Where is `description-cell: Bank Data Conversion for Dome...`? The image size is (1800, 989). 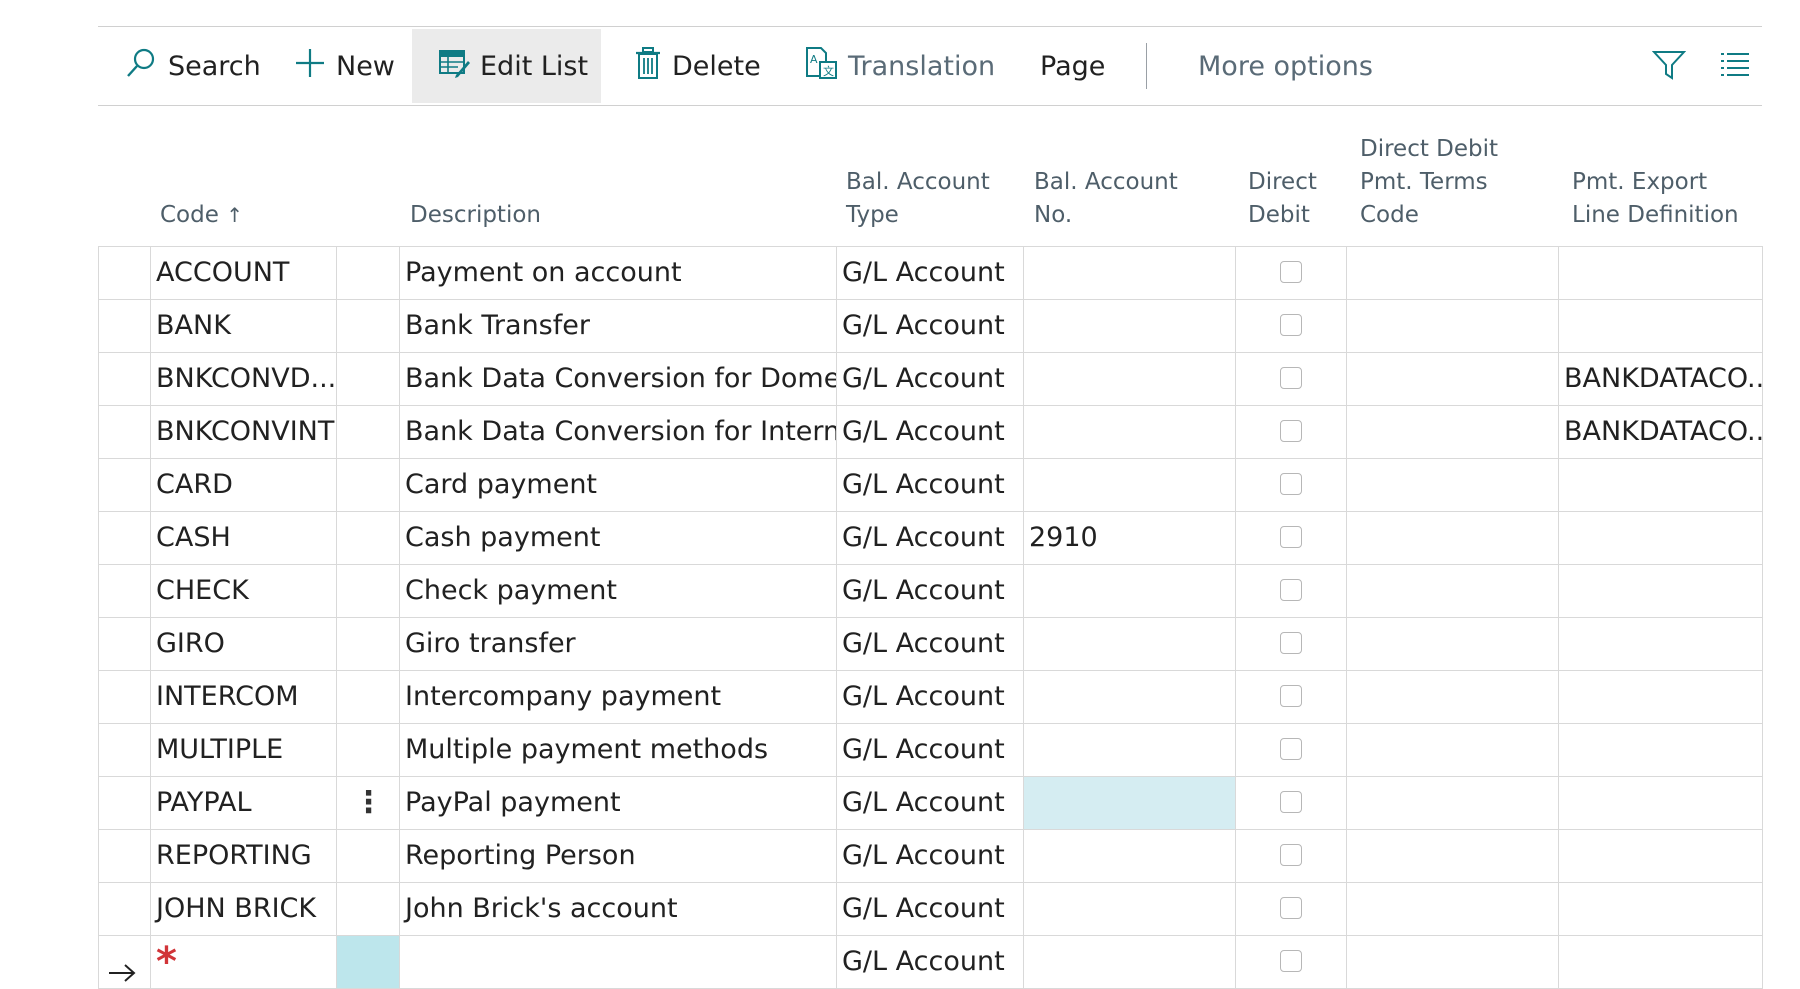
description-cell: Bank Data Conversion for Dome... is located at coordinates (617, 379).